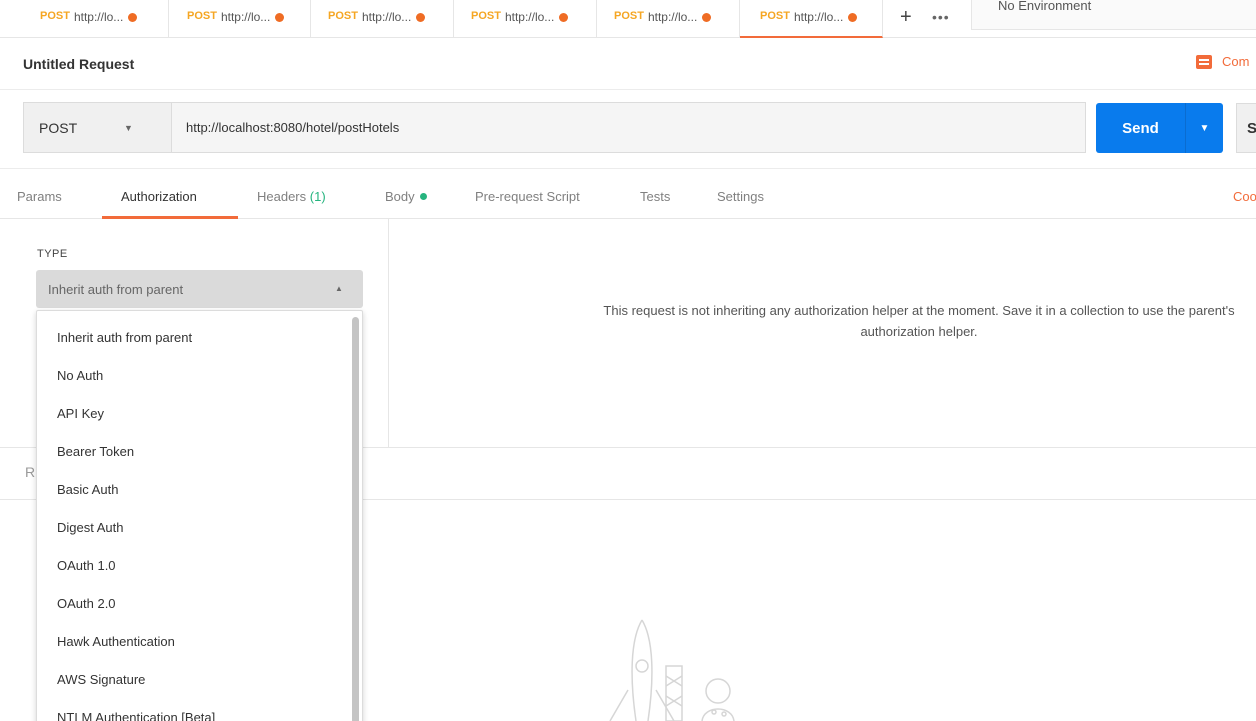  I want to click on chevron-down-icon: ▼, so click(128, 128).